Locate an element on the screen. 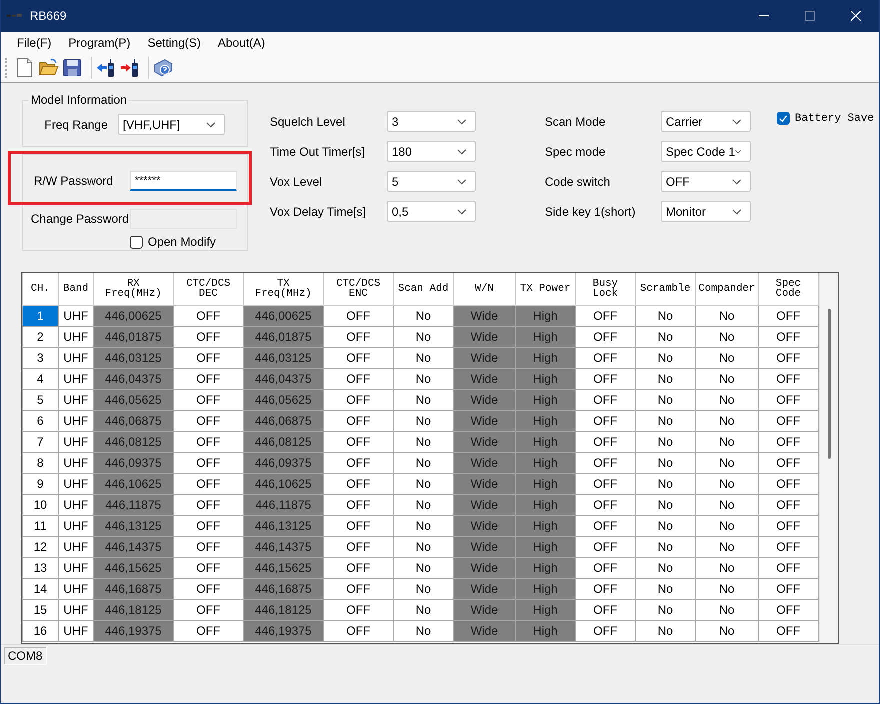 This screenshot has width=880, height=704. open-folder-icon is located at coordinates (49, 68).